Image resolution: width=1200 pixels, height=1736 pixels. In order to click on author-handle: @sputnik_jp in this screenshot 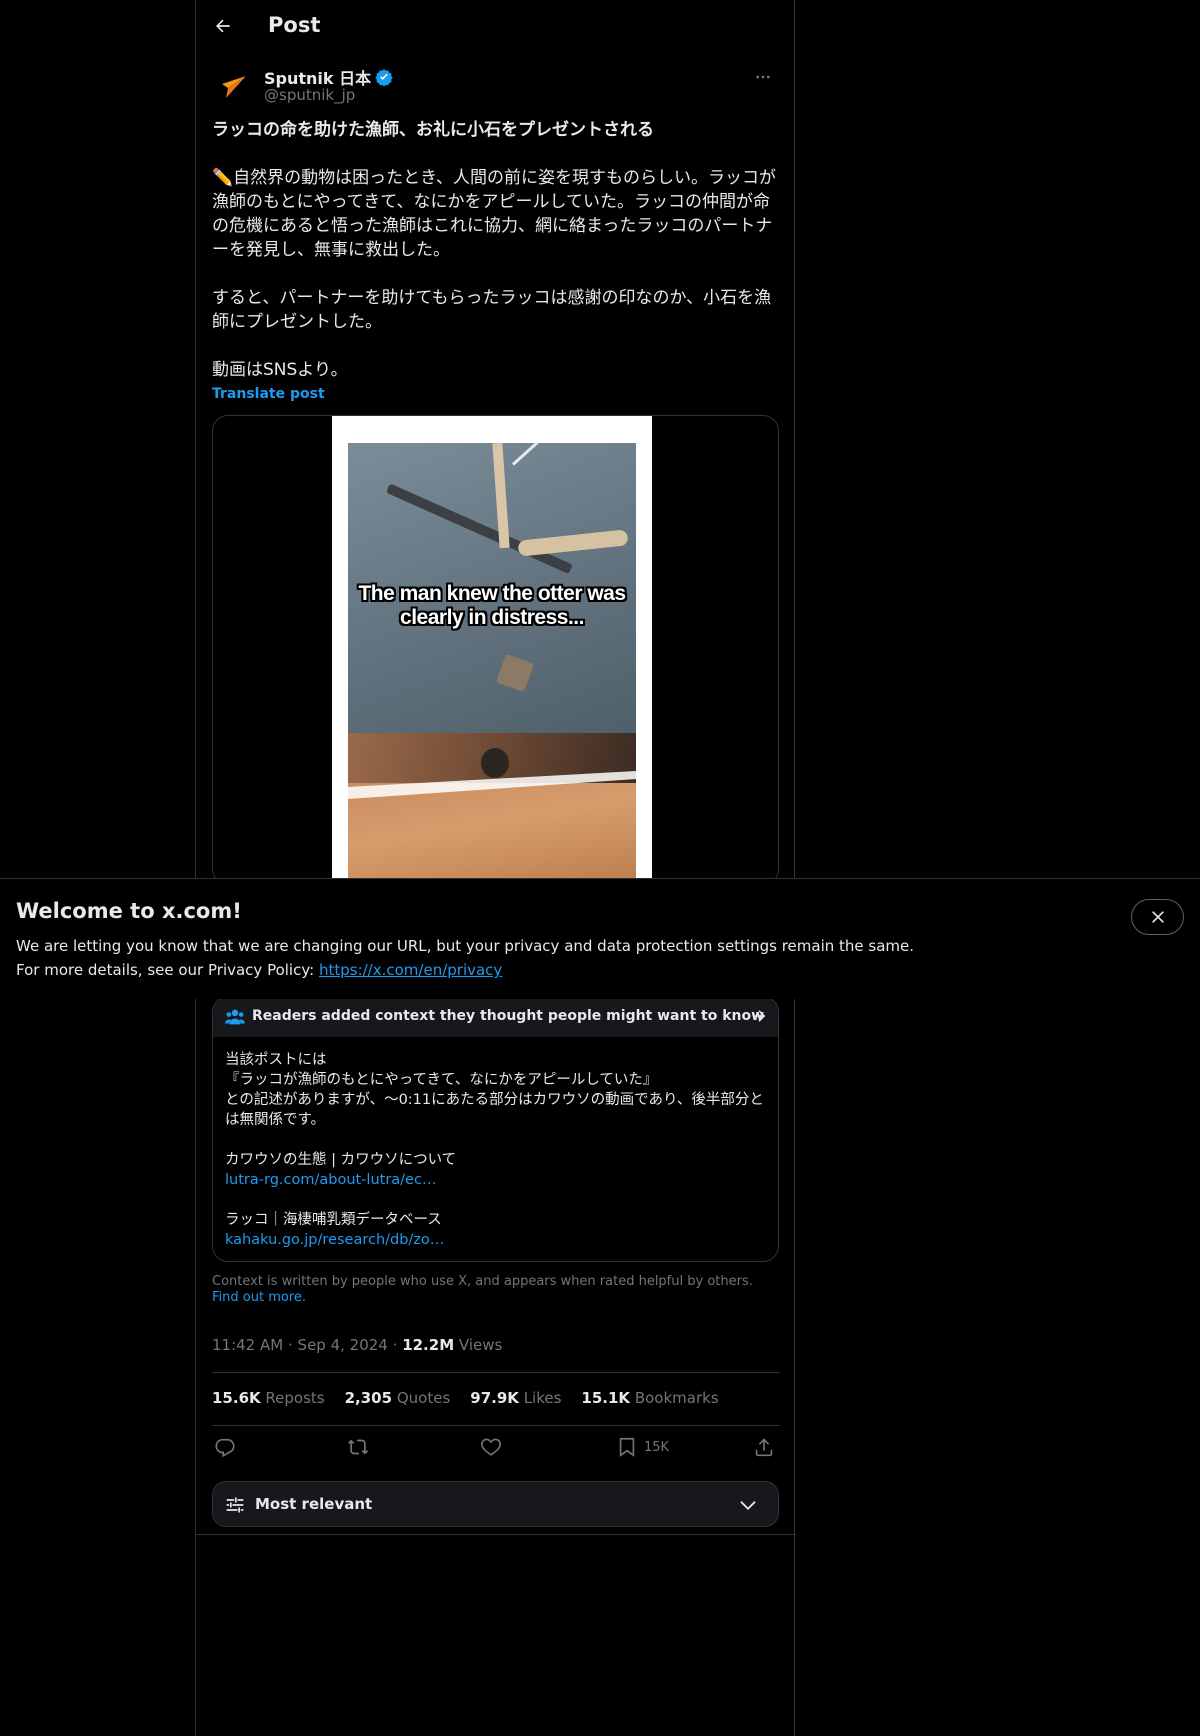, I will do `click(309, 95)`.